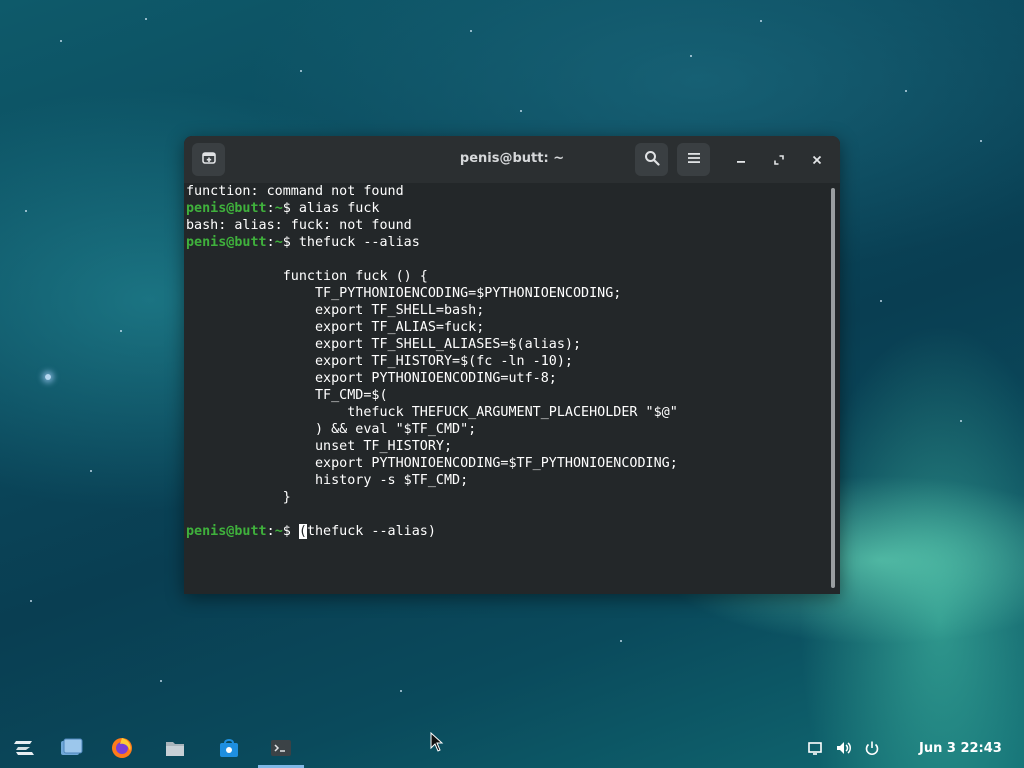  I want to click on terminal-output-line: export PYTHONIOENCODING=utf-8;, so click(371, 378).